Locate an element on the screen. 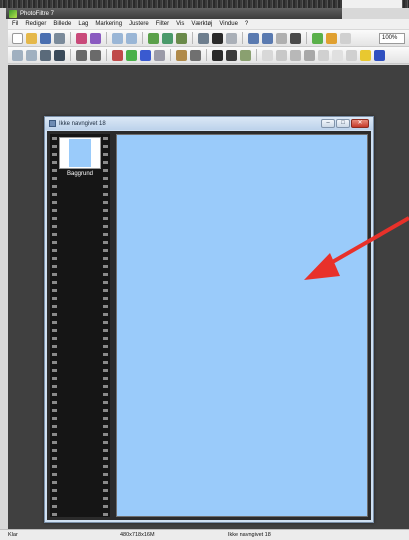  canvas-size-icon is located at coordinates (217, 38).